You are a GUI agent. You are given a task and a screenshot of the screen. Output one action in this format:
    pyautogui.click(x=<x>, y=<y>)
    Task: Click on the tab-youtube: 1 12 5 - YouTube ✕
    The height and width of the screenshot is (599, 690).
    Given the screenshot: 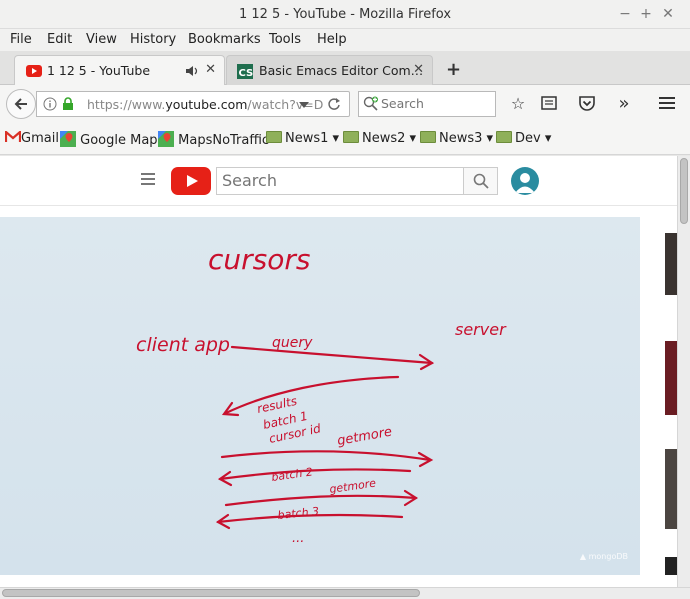 What is the action you would take?
    pyautogui.click(x=119, y=70)
    